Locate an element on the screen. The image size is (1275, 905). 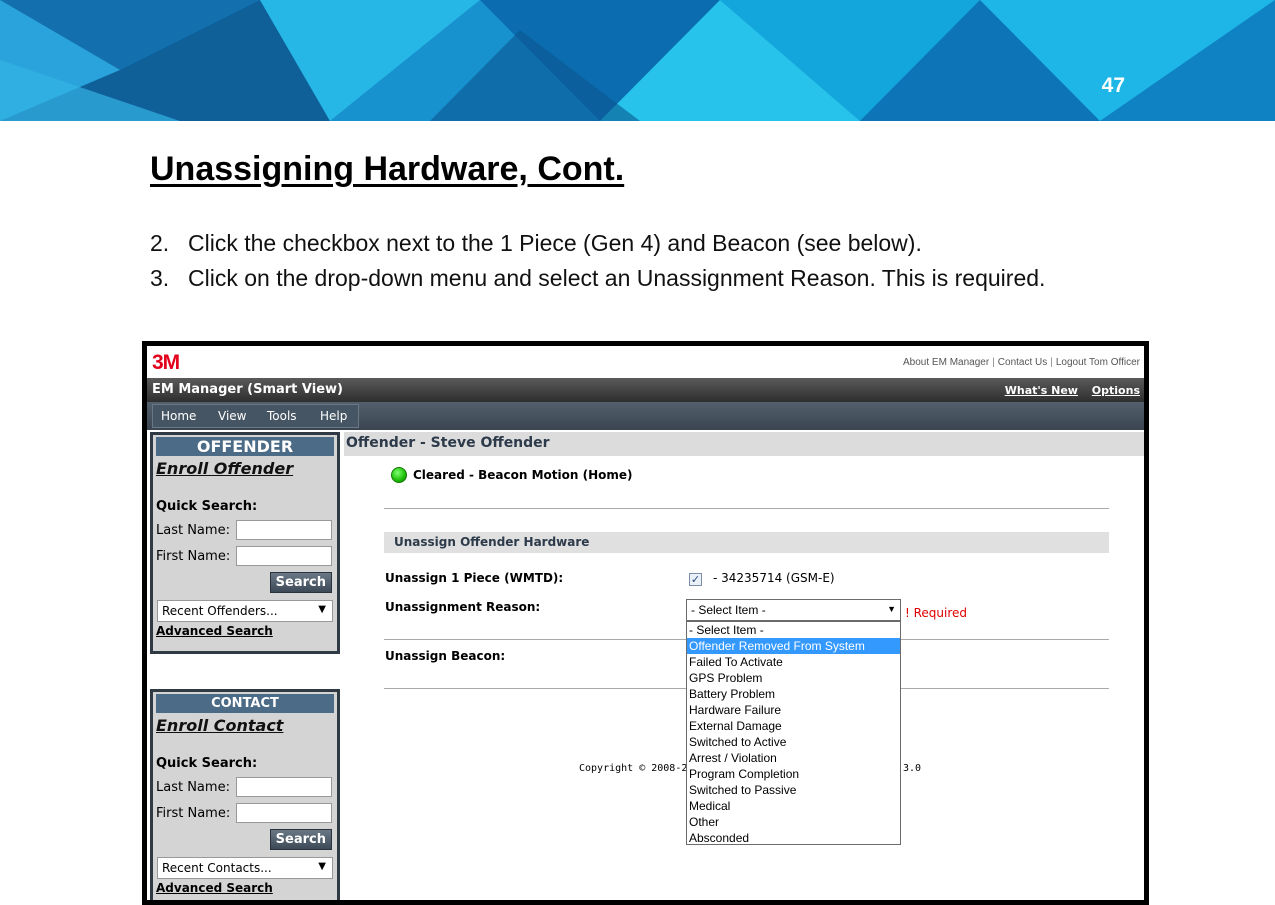
menu-tools: Tools is located at coordinates (282, 416).